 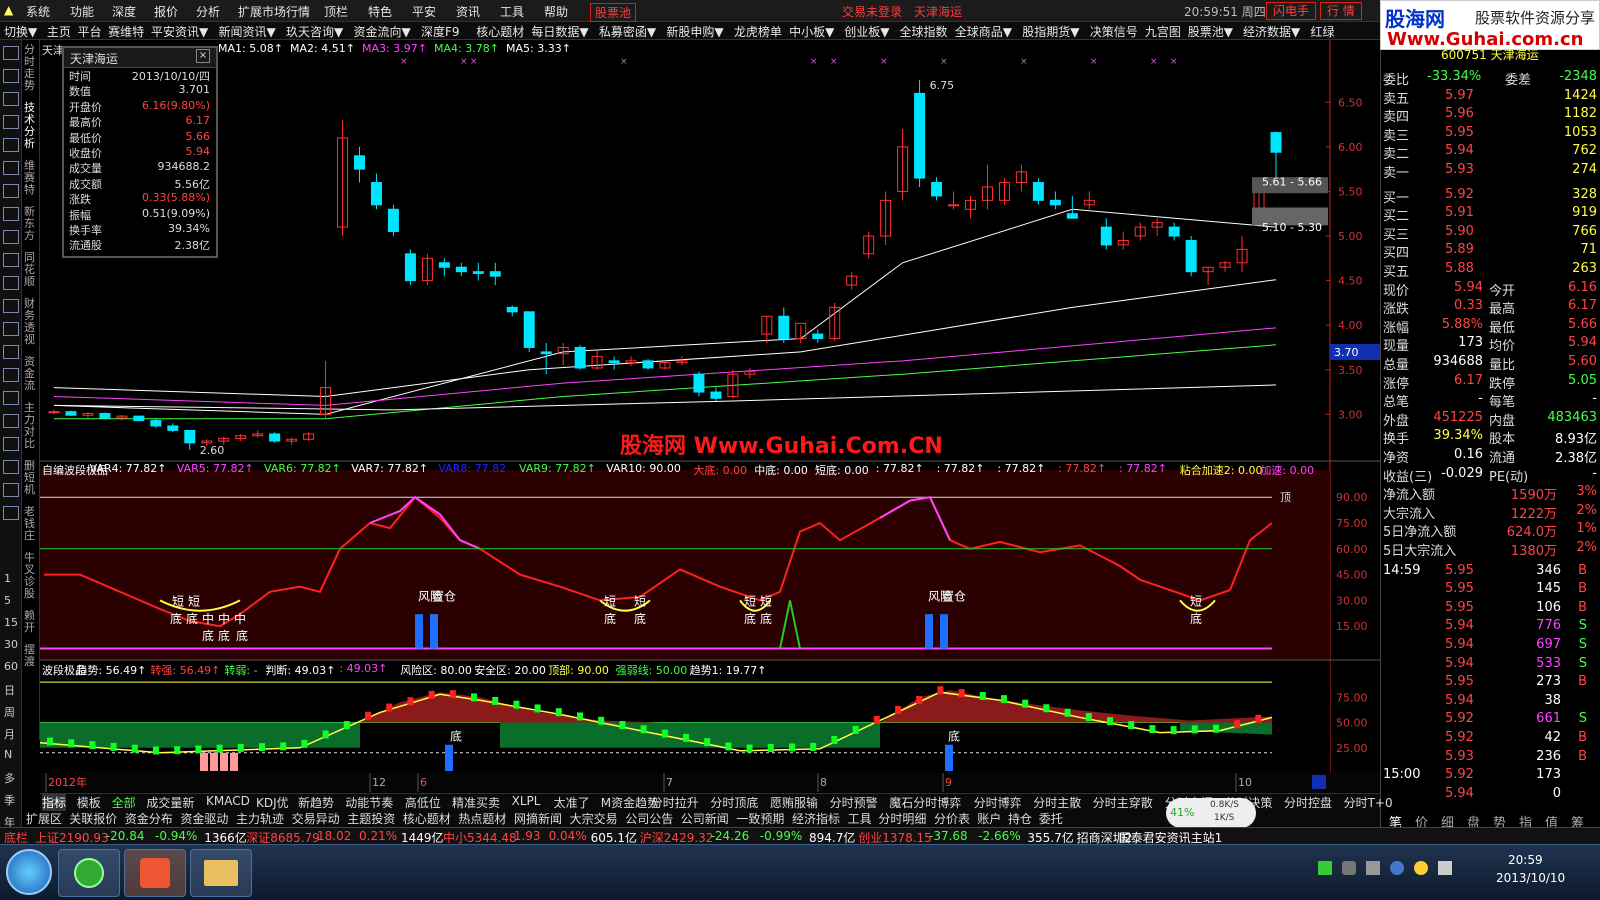 I want to click on period-7: 月, so click(x=9, y=734).